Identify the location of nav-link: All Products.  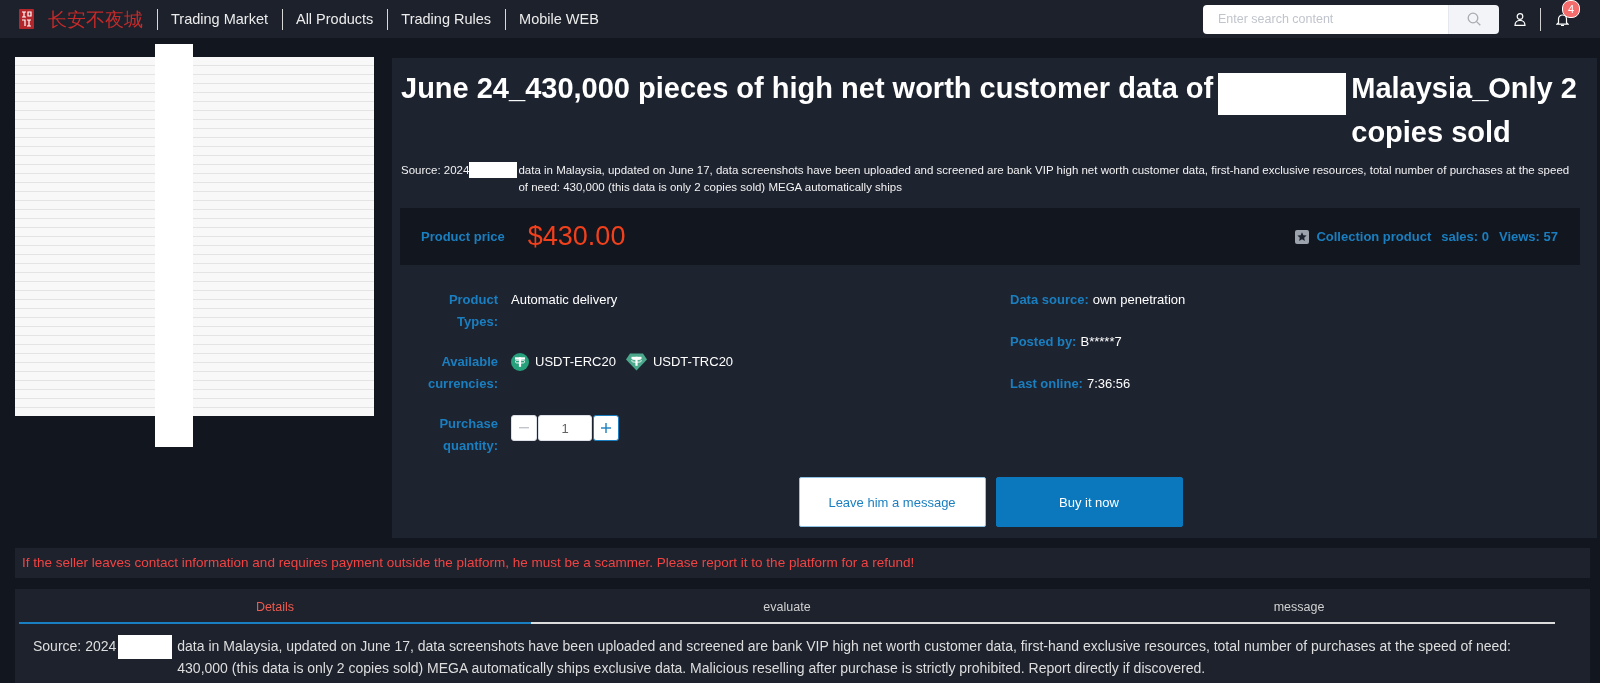
(334, 19).